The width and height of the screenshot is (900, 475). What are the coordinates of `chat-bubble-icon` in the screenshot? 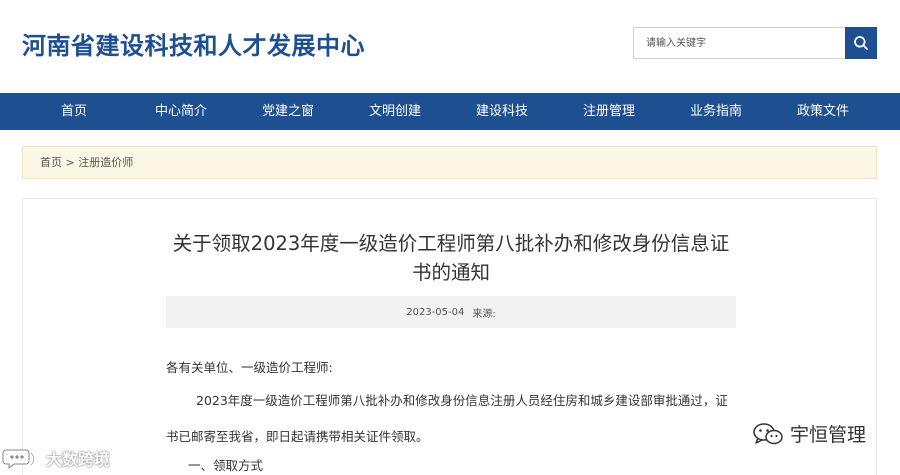 It's located at (18, 459).